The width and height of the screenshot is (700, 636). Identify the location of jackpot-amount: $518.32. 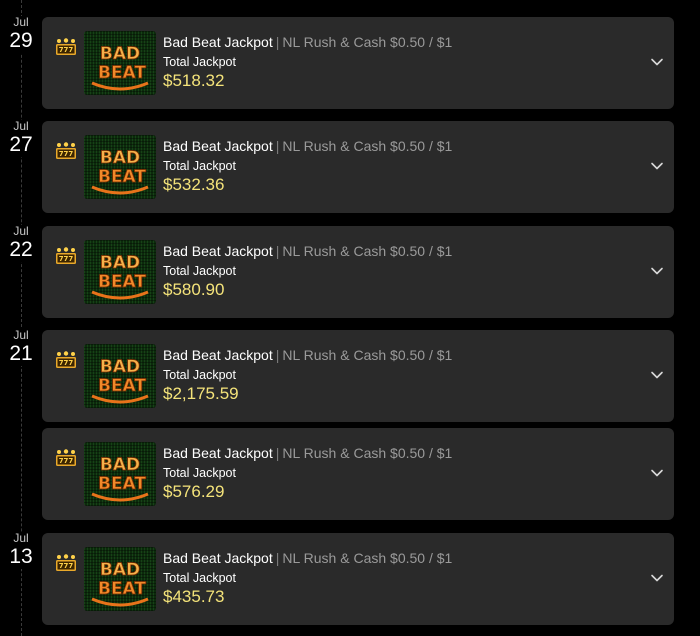
(194, 80).